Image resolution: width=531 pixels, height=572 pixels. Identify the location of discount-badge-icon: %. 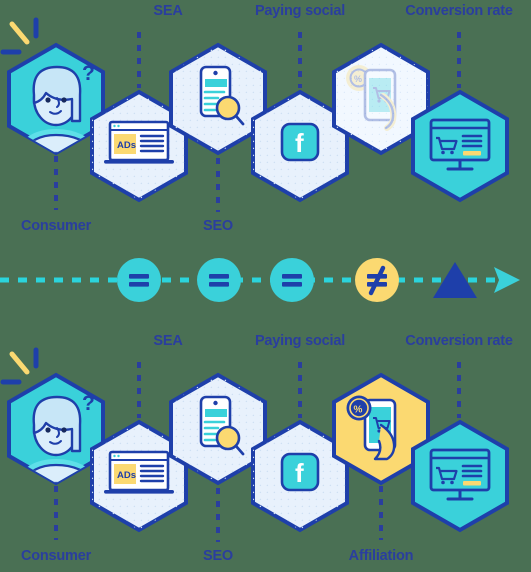
(359, 408).